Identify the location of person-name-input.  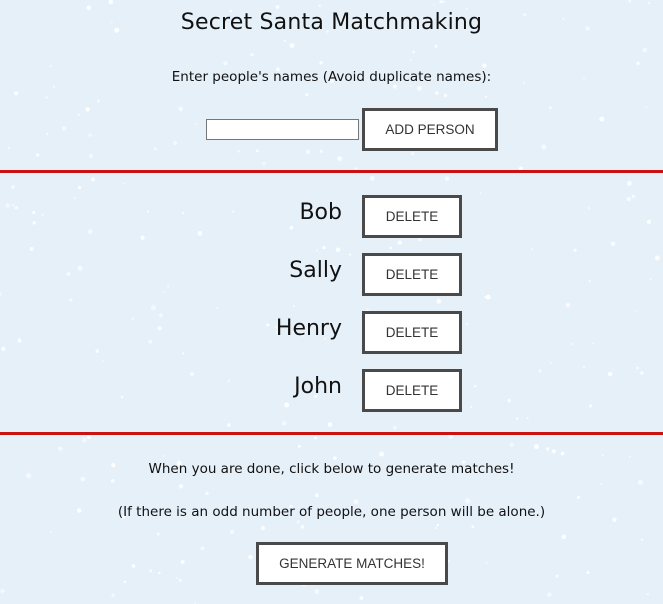
(282, 129).